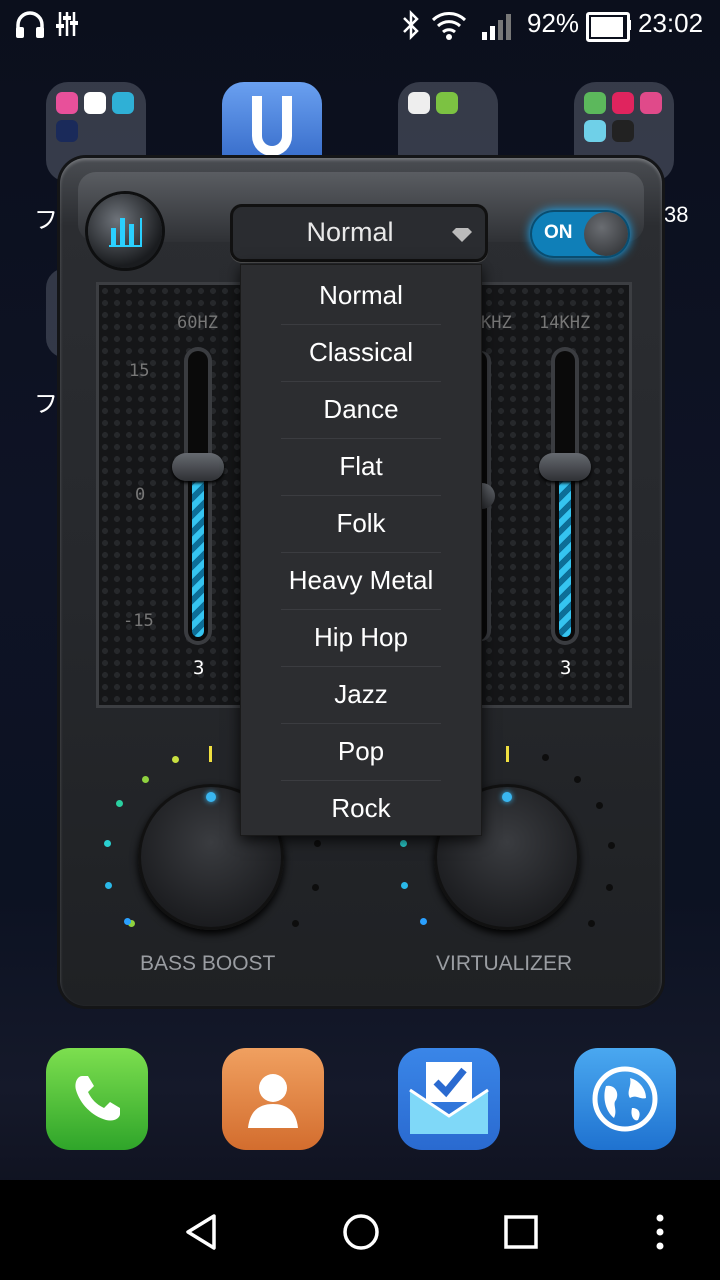 This screenshot has height=1280, width=720. I want to click on preset-option-hip-hop: Hip Hop, so click(361, 637).